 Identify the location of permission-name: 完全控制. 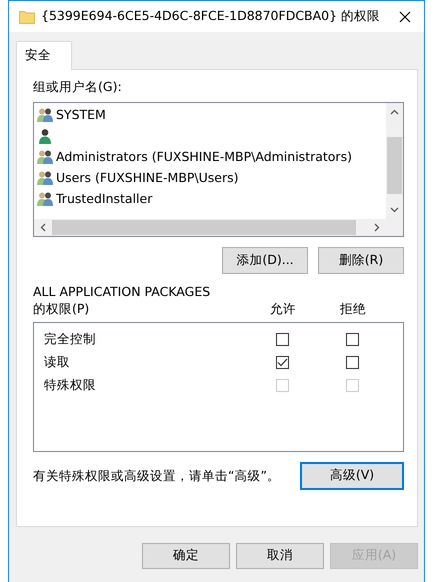
(70, 339).